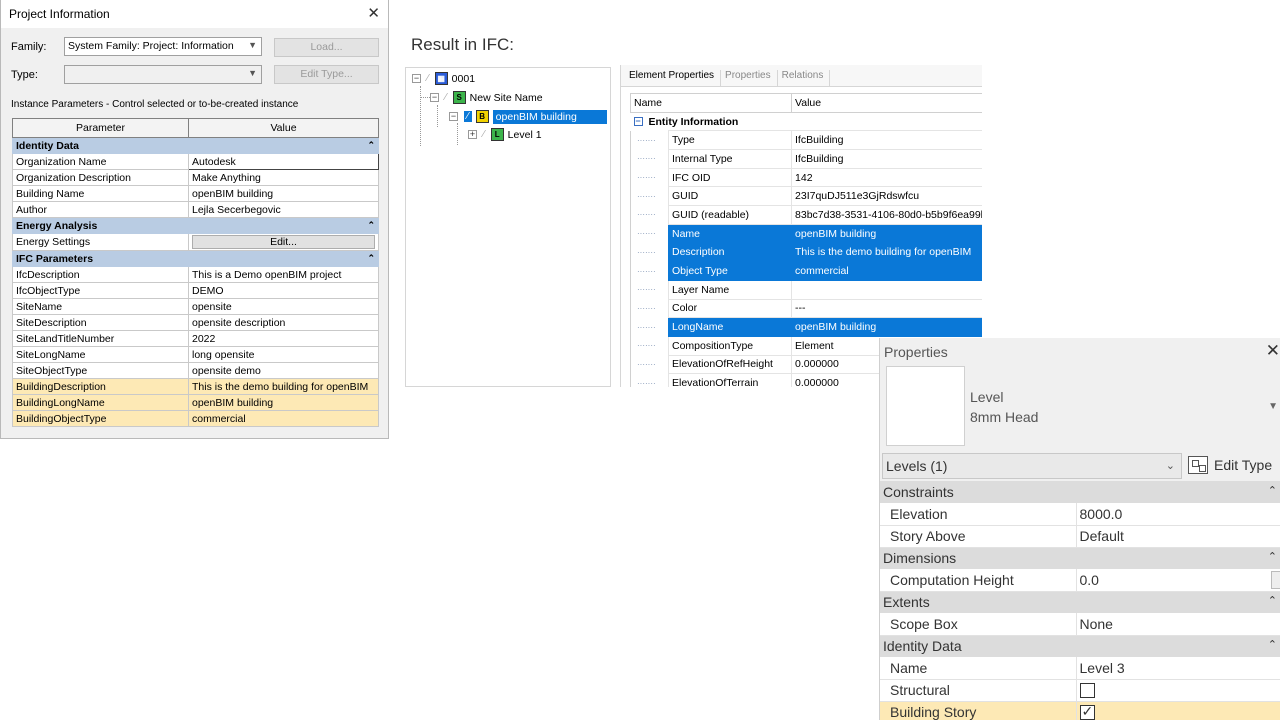 The image size is (1280, 720). I want to click on table-row: ······· Internal Type IfcBuilding, so click(806, 159).